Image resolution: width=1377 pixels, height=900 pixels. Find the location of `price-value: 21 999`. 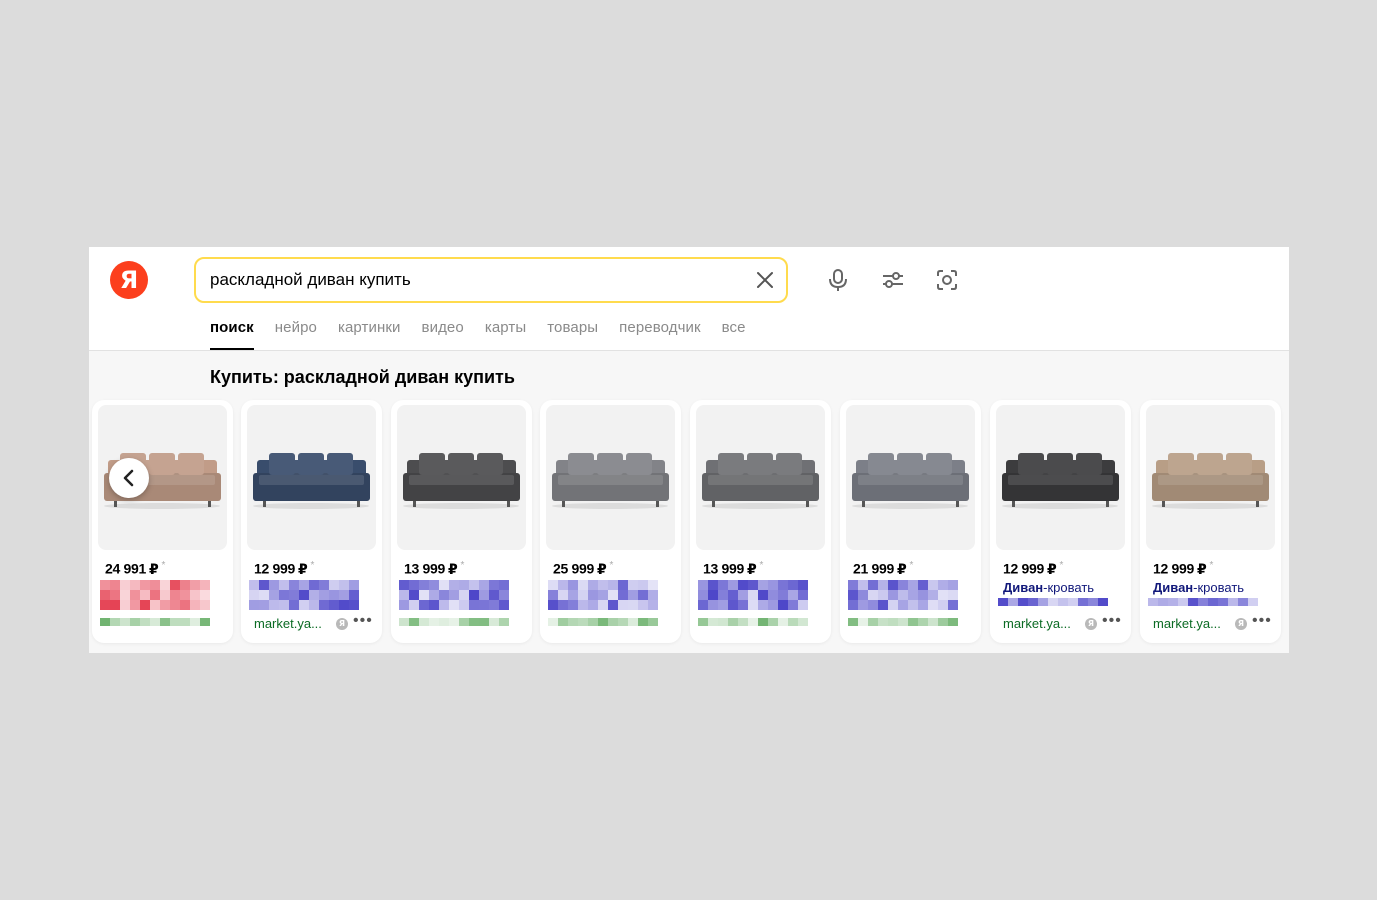

price-value: 21 999 is located at coordinates (874, 568).